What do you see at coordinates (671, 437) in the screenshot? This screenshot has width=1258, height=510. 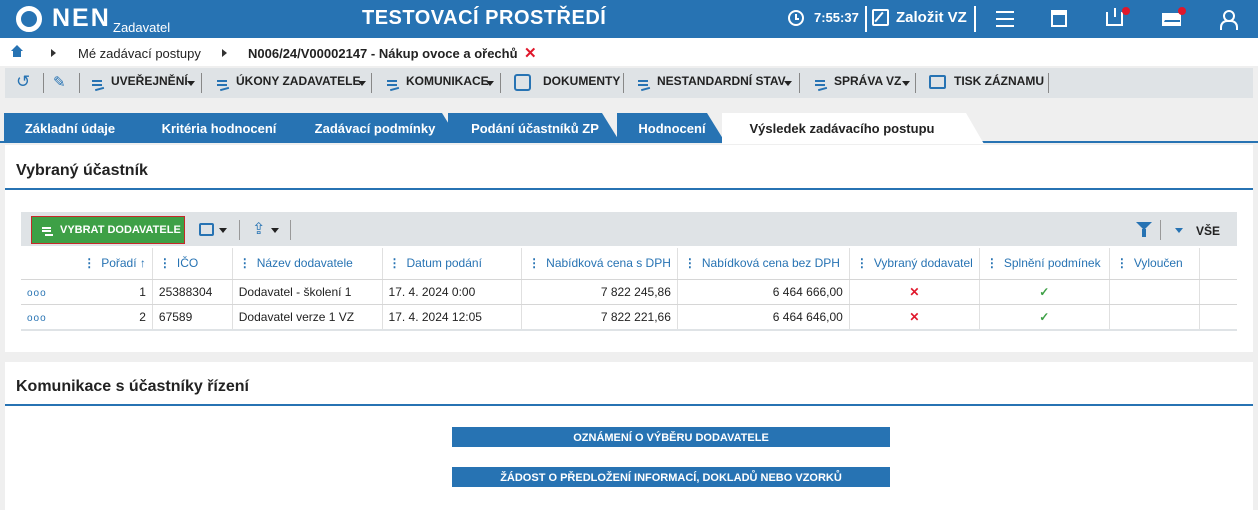 I see `notice-of-selection-button: OZNÁMENÍ O VÝBĚRU DODAVATELE` at bounding box center [671, 437].